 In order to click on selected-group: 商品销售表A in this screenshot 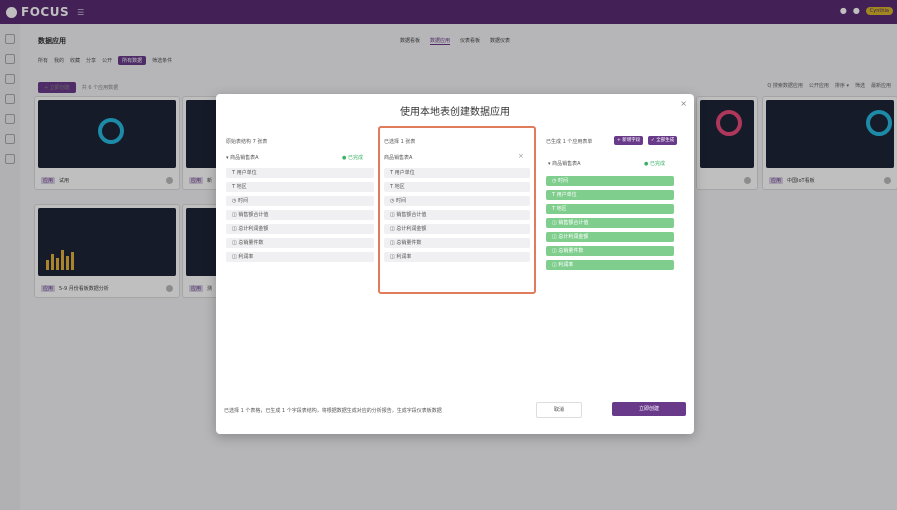, I will do `click(398, 158)`.